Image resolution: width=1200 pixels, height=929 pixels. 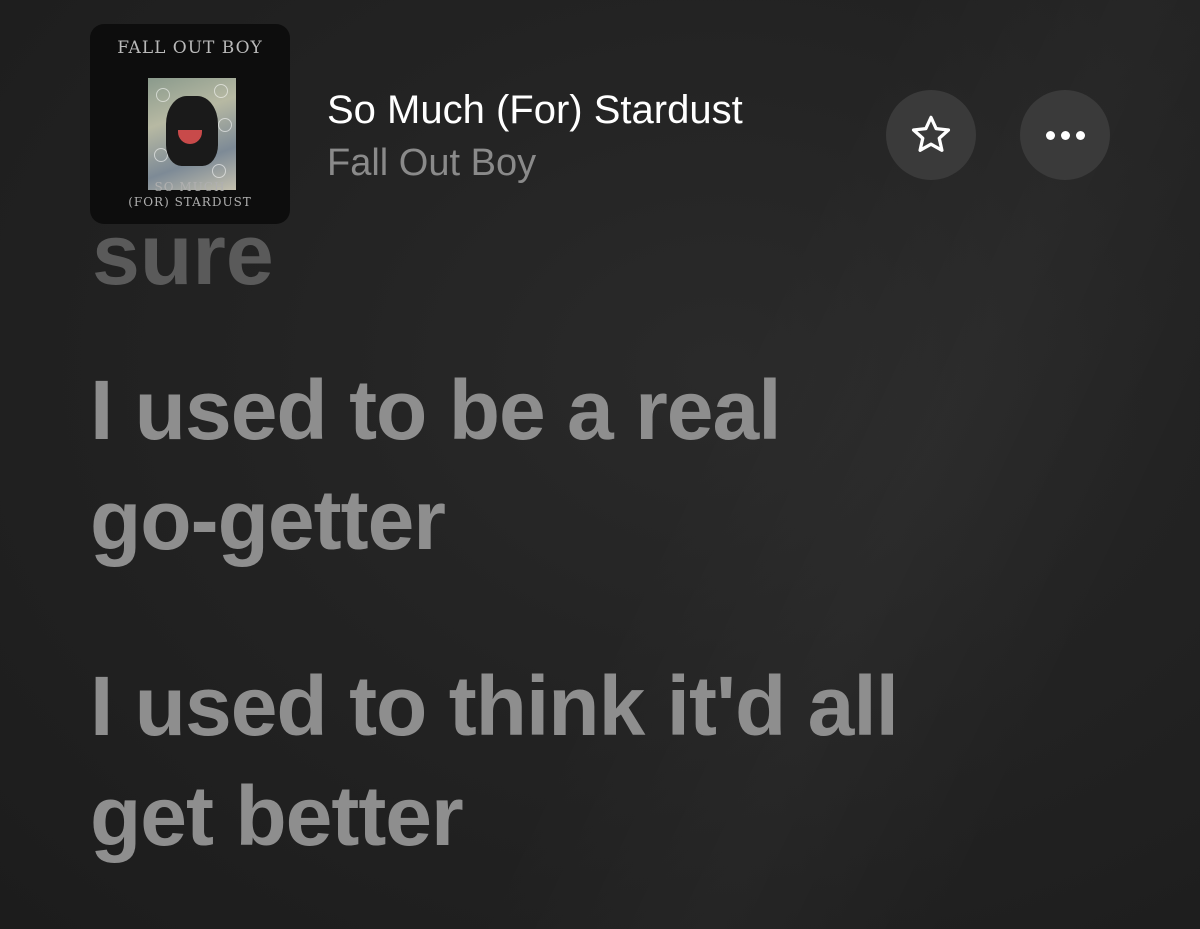 What do you see at coordinates (277, 816) in the screenshot?
I see `lyric-line-row: get better` at bounding box center [277, 816].